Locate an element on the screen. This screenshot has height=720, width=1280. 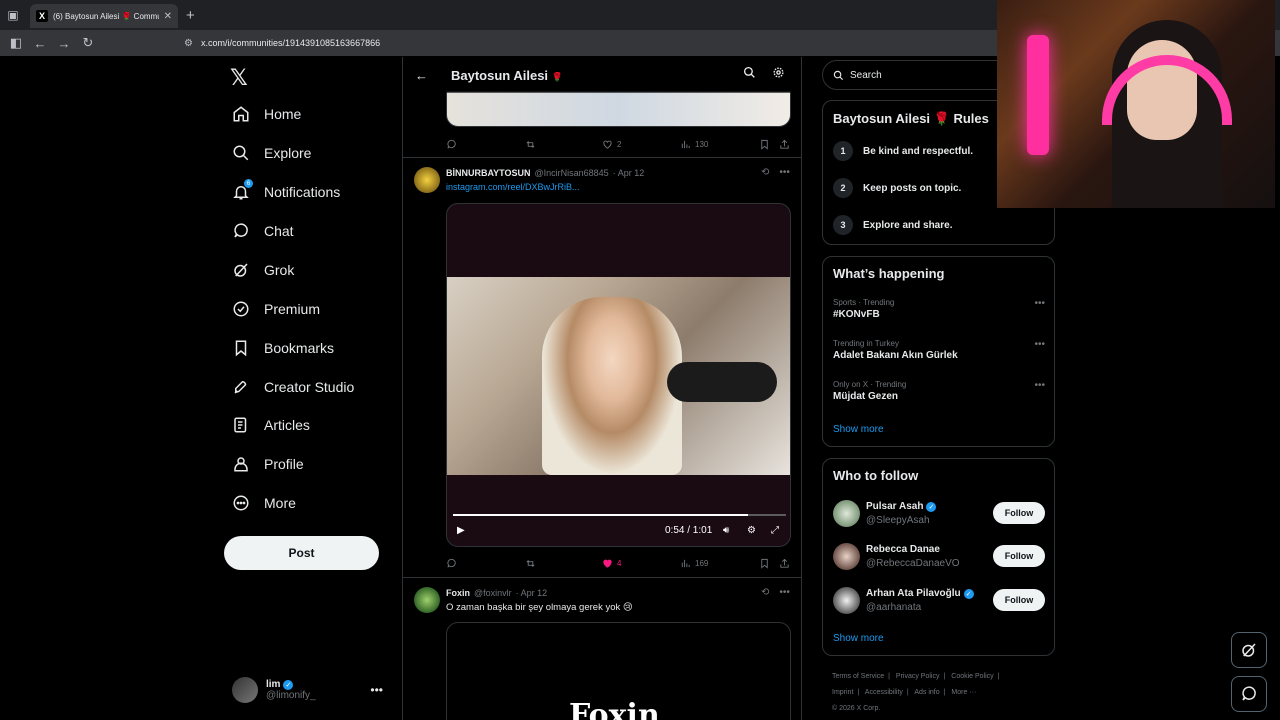
browser-tab: X (6) Baytosun Ailesi 🌹 Commun ✕ is located at coordinates (104, 16).